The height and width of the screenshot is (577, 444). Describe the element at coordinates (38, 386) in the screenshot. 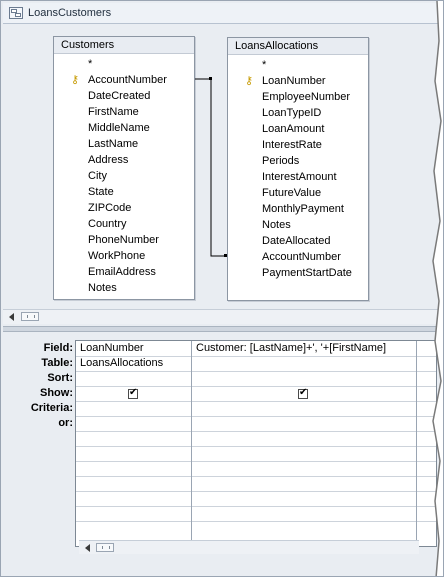

I see `grid-row-labels: Field: Table: Sort: Show: Criteria: or:` at that location.